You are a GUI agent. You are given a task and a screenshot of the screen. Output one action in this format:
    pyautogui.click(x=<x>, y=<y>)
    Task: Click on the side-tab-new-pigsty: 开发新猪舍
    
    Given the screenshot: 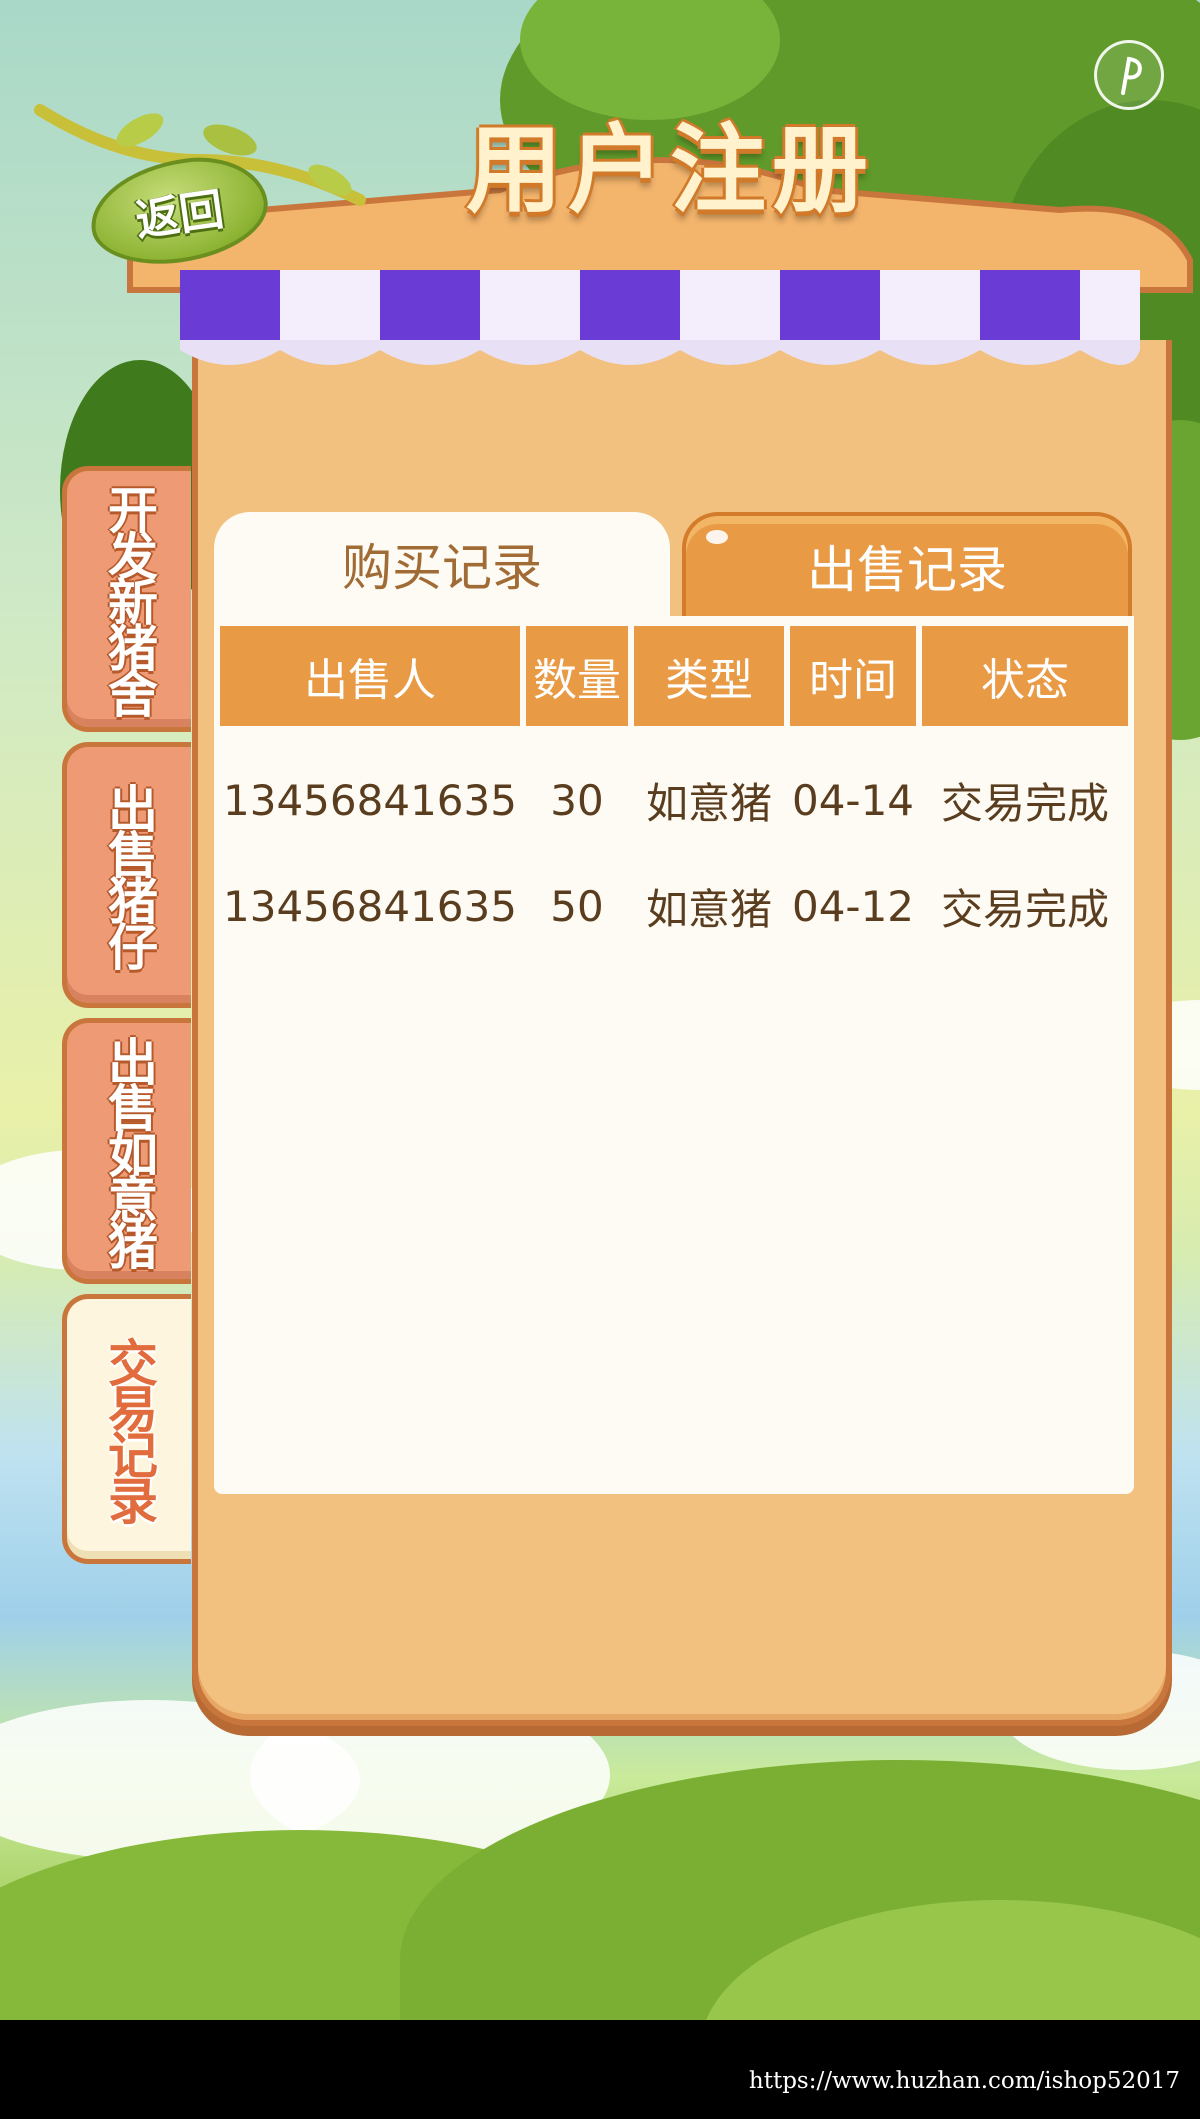 What is the action you would take?
    pyautogui.click(x=126, y=599)
    